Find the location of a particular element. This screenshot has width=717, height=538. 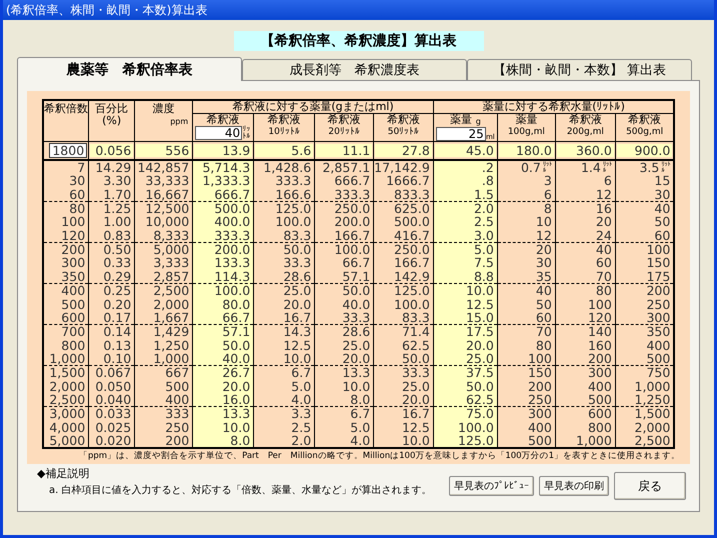

table-cell-text: 0.20 is located at coordinates (117, 304).